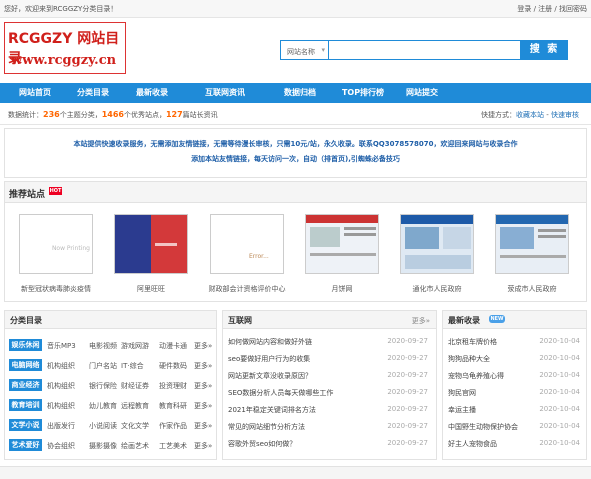  I want to click on category-tag: 娱乐休闲, so click(25, 345).